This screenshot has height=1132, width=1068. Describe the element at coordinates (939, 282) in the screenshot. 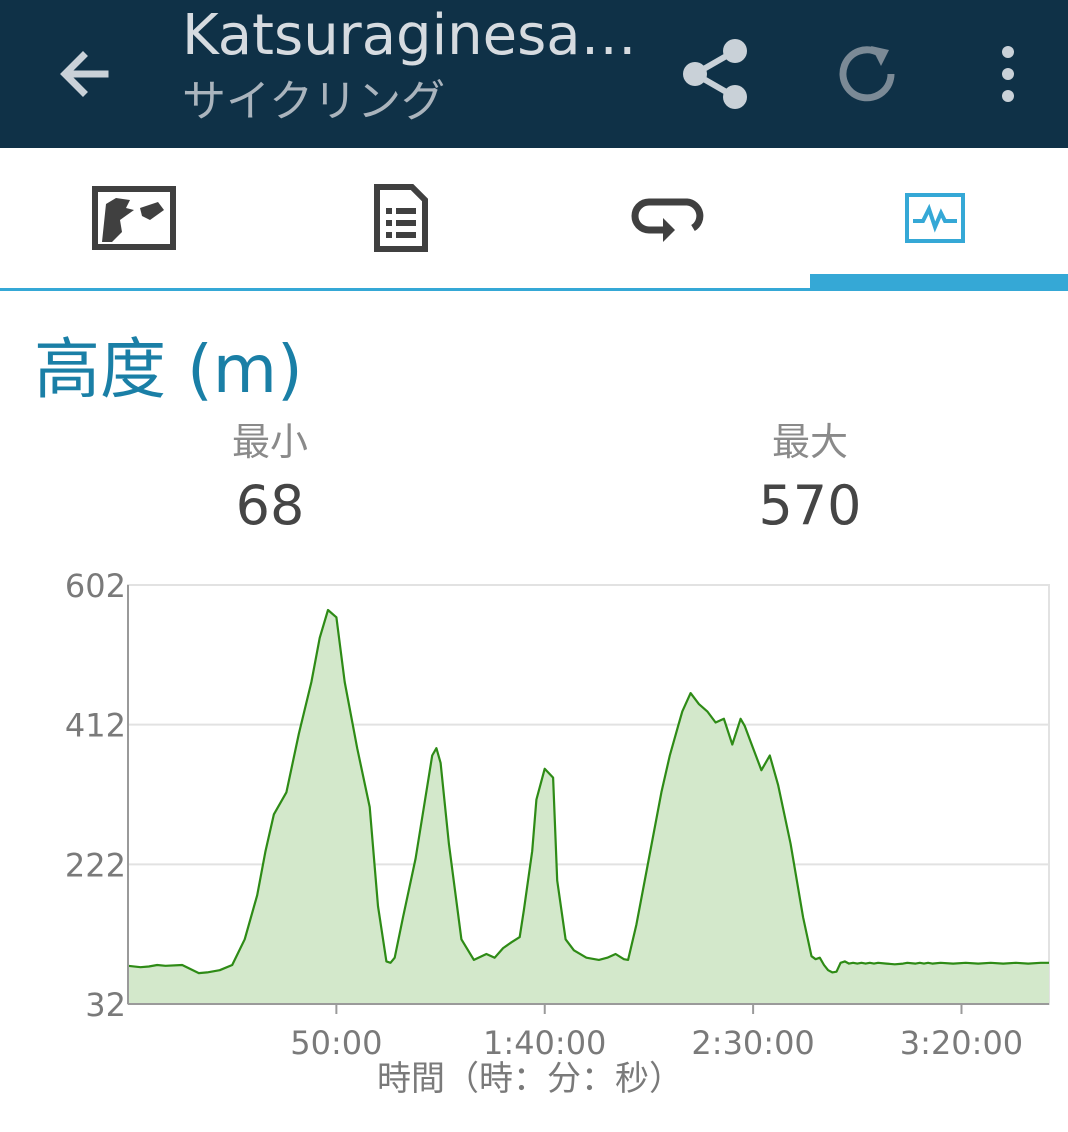

I see `tab-selected-indicator` at that location.